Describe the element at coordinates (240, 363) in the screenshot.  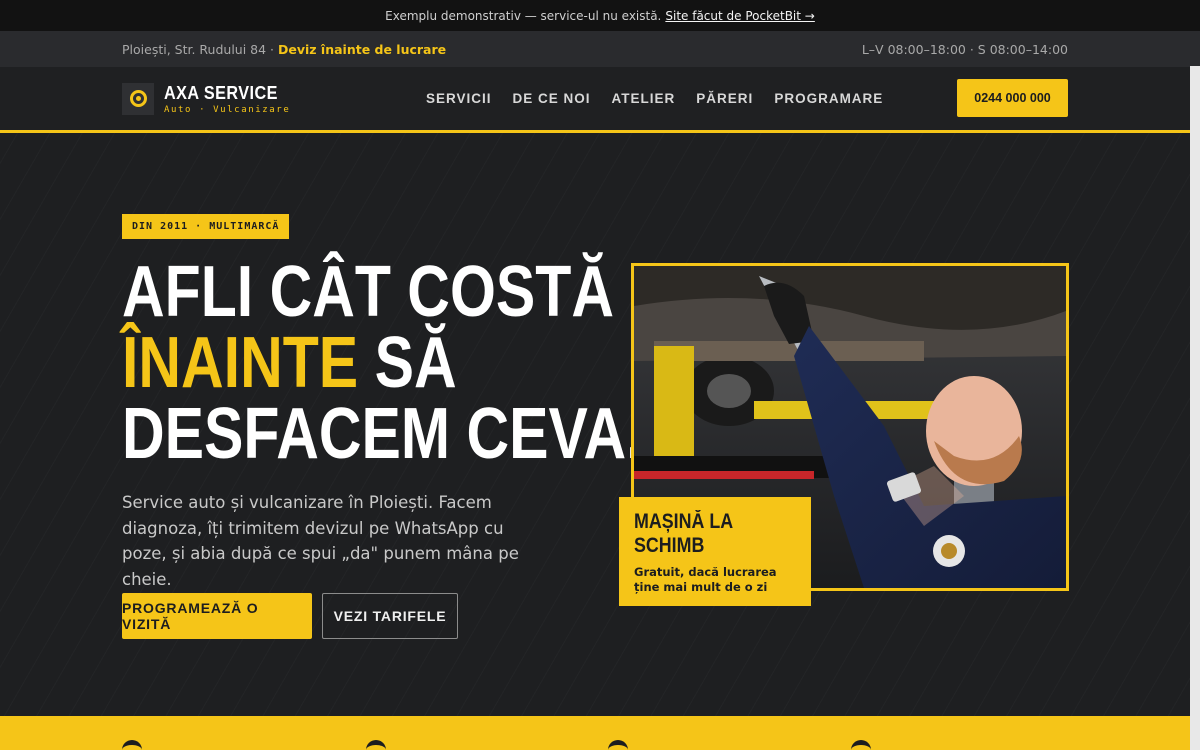
I see `headline-highlight: ÎNAINTE` at that location.